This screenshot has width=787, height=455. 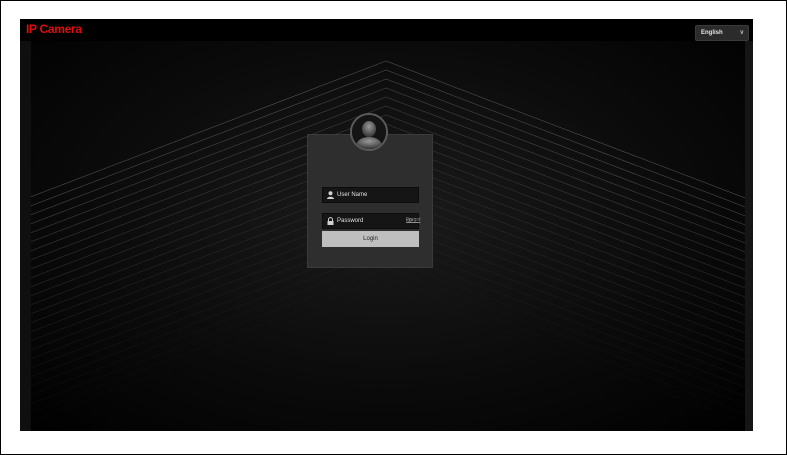 I want to click on app-title: IP Camera, so click(x=54, y=29).